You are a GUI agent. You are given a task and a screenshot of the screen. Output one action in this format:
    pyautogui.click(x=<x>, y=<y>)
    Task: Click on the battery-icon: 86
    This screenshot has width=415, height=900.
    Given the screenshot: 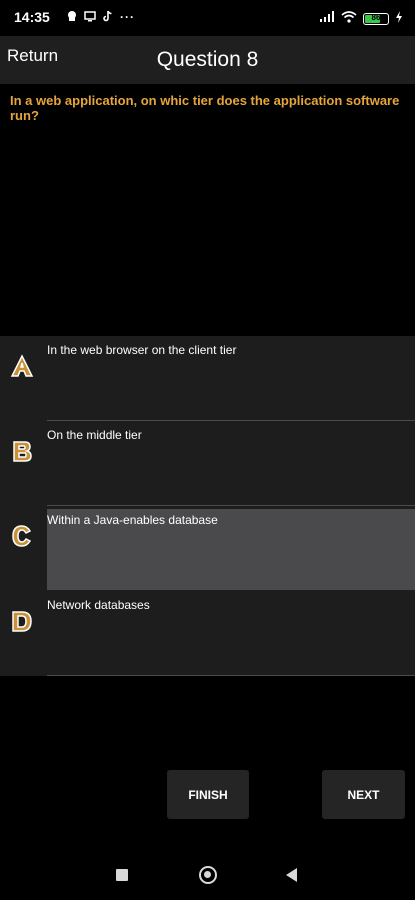 What is the action you would take?
    pyautogui.click(x=376, y=19)
    